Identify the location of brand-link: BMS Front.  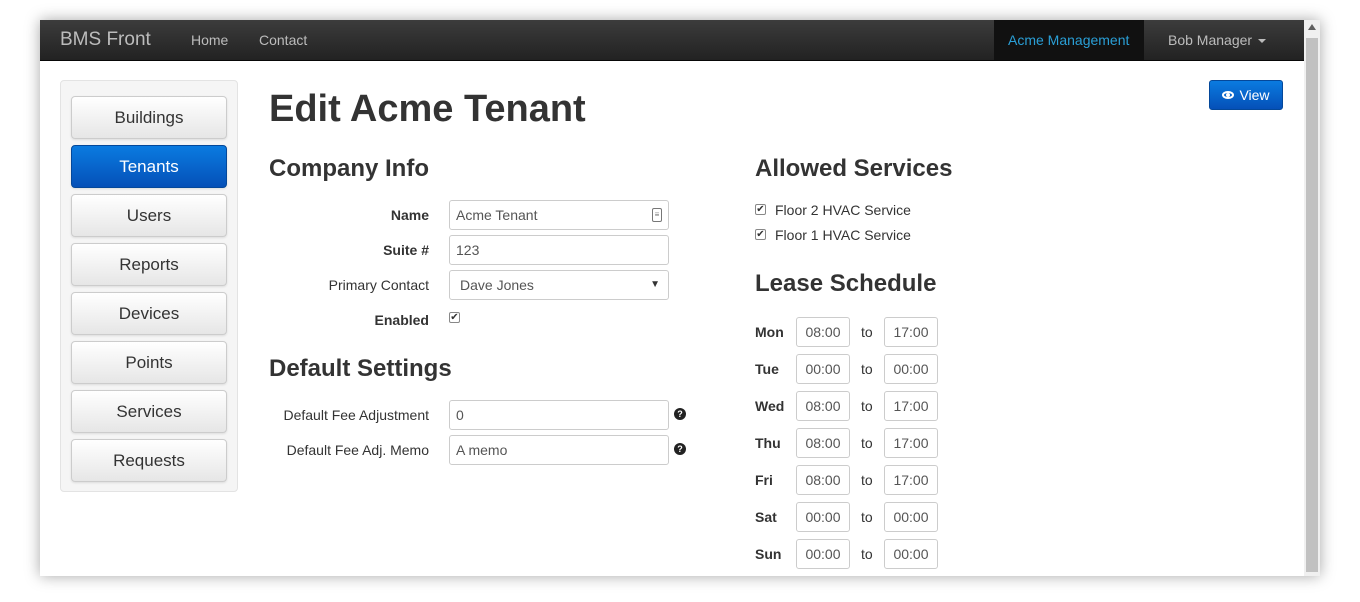
(105, 40).